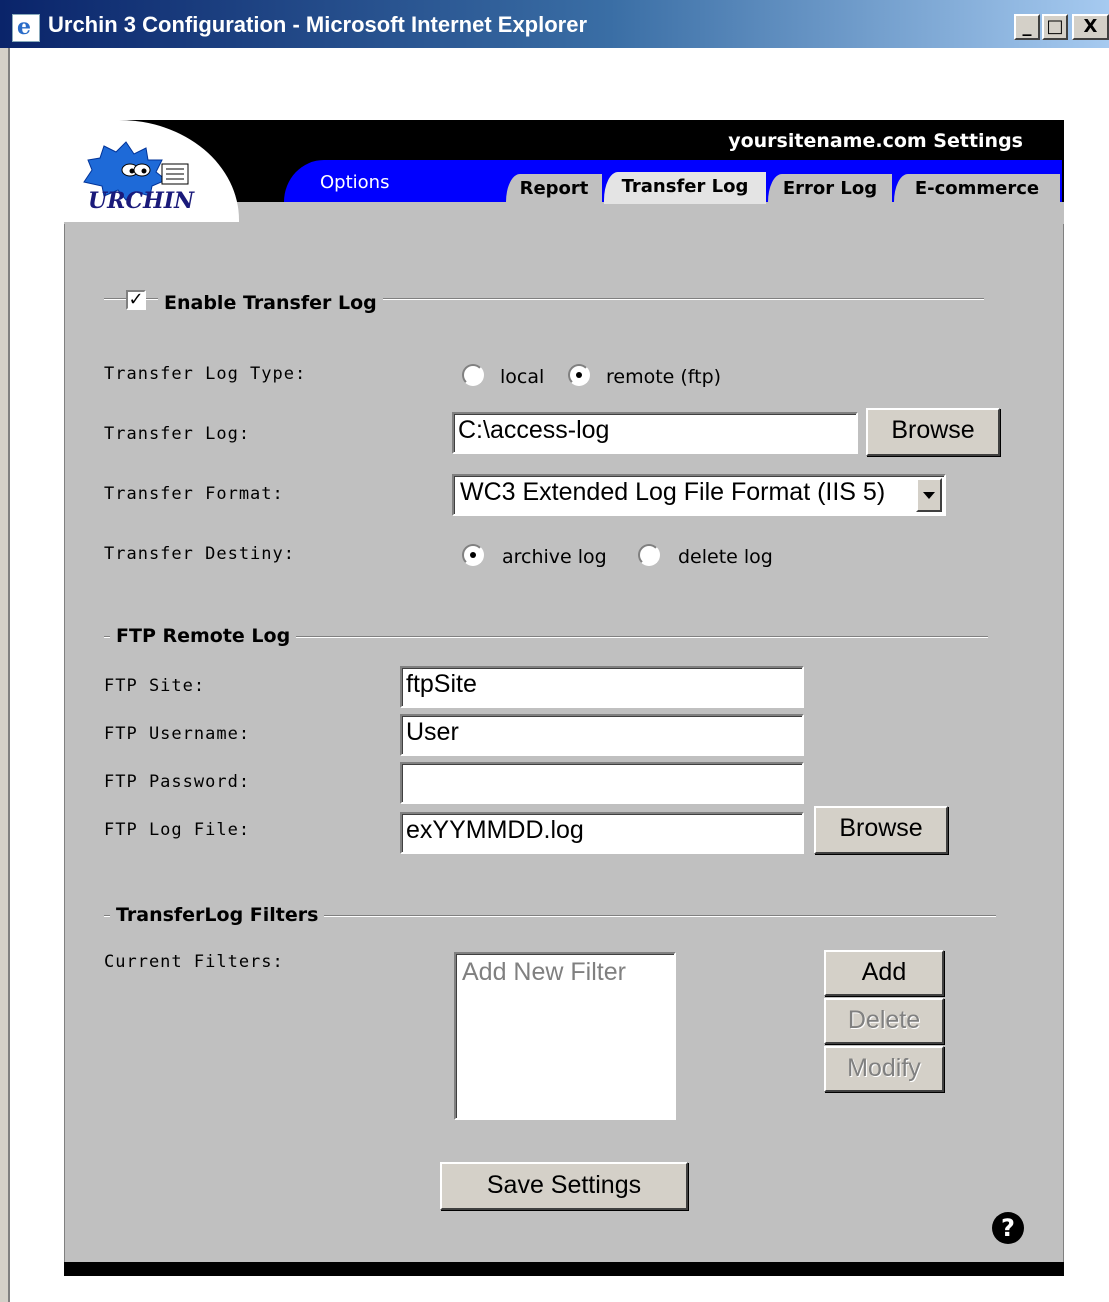  I want to click on transferlog-filters-title: TransferLog Filters, so click(217, 915).